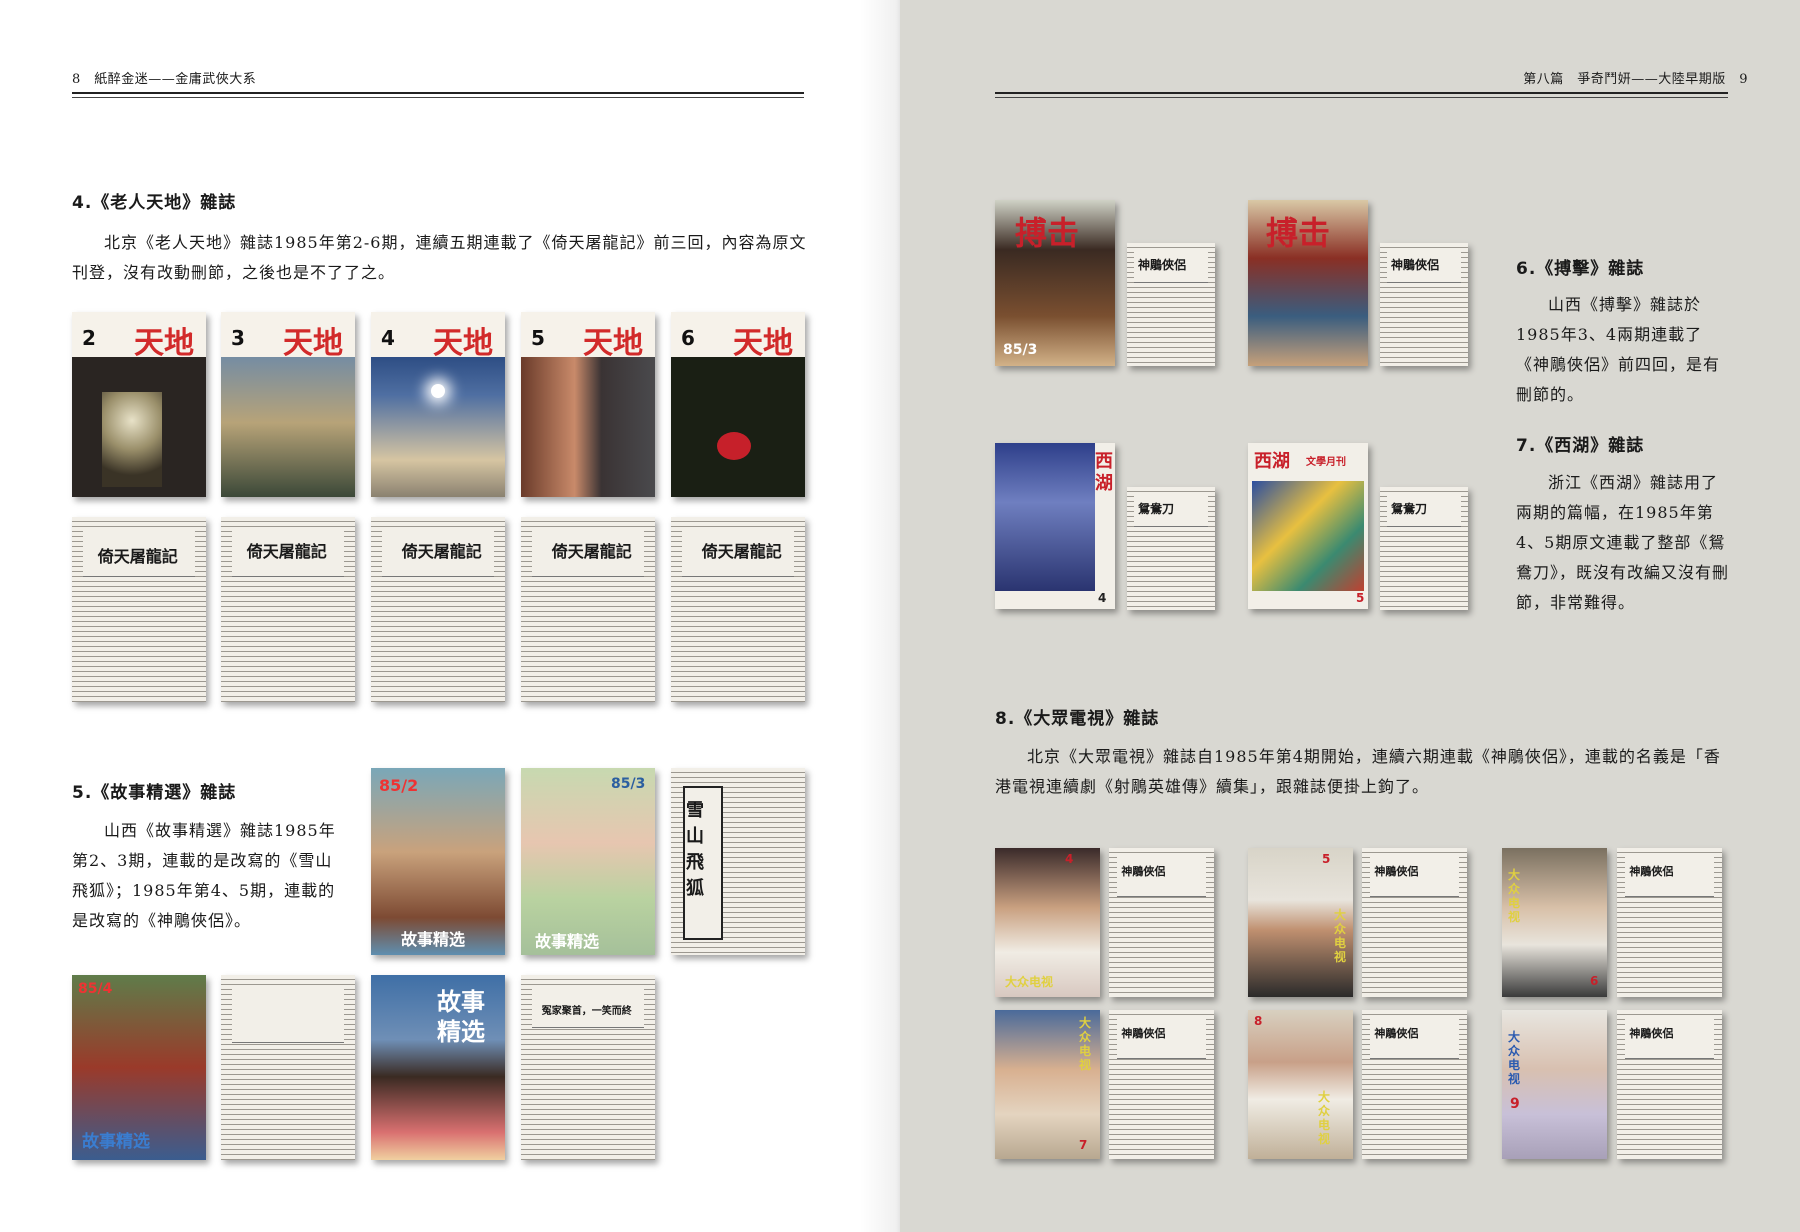 This screenshot has height=1232, width=1800. Describe the element at coordinates (438, 1067) in the screenshot. I see `gushi-cover-5: 故事精选` at that location.